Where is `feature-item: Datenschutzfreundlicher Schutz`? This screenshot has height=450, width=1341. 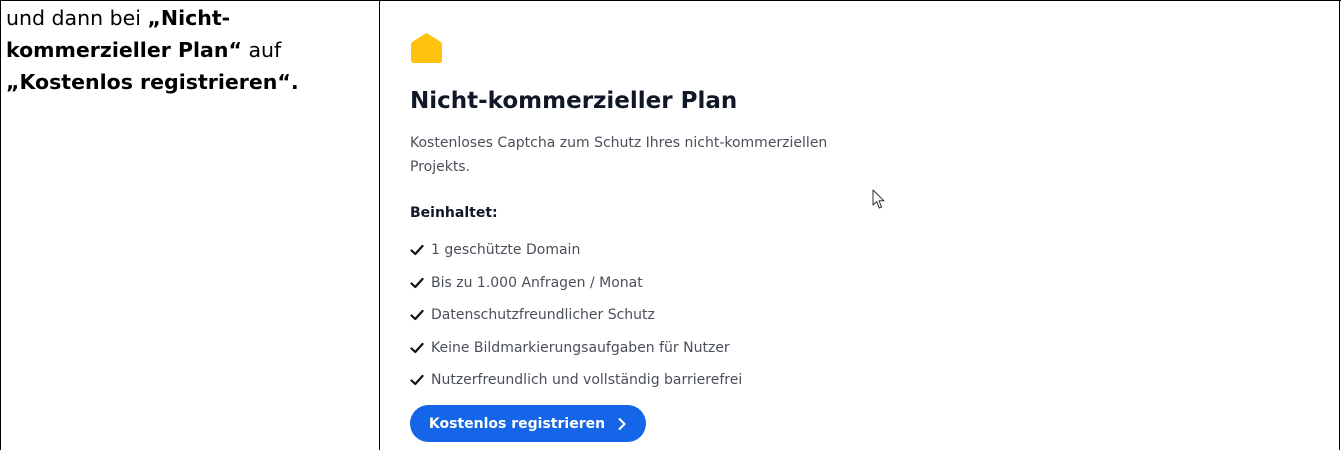
feature-item: Datenschutzfreundlicher Schutz is located at coordinates (576, 315).